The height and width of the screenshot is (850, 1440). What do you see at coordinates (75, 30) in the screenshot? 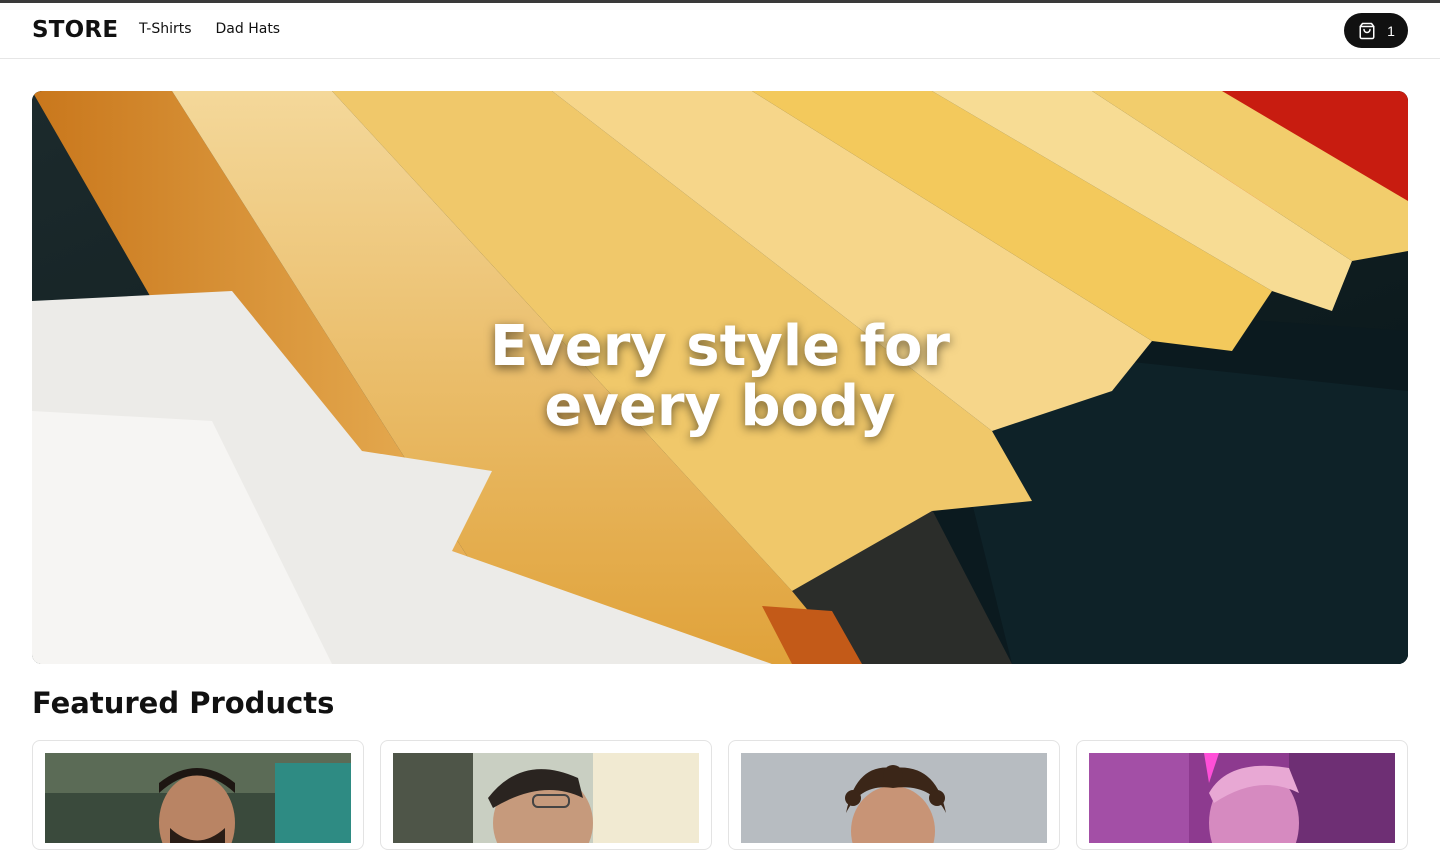
I see `store-logo: STORE` at bounding box center [75, 30].